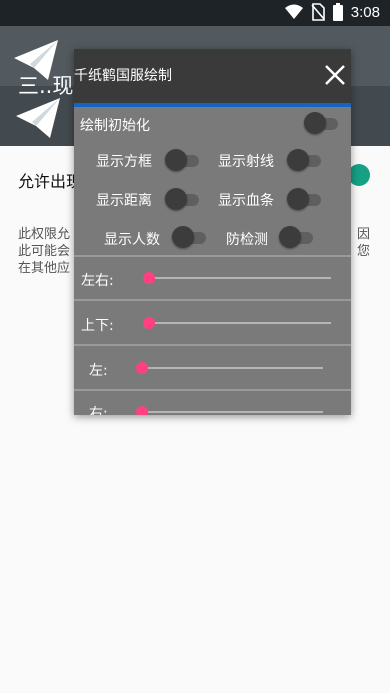 Image resolution: width=390 pixels, height=693 pixels. What do you see at coordinates (359, 175) in the screenshot?
I see `permission-toggle` at bounding box center [359, 175].